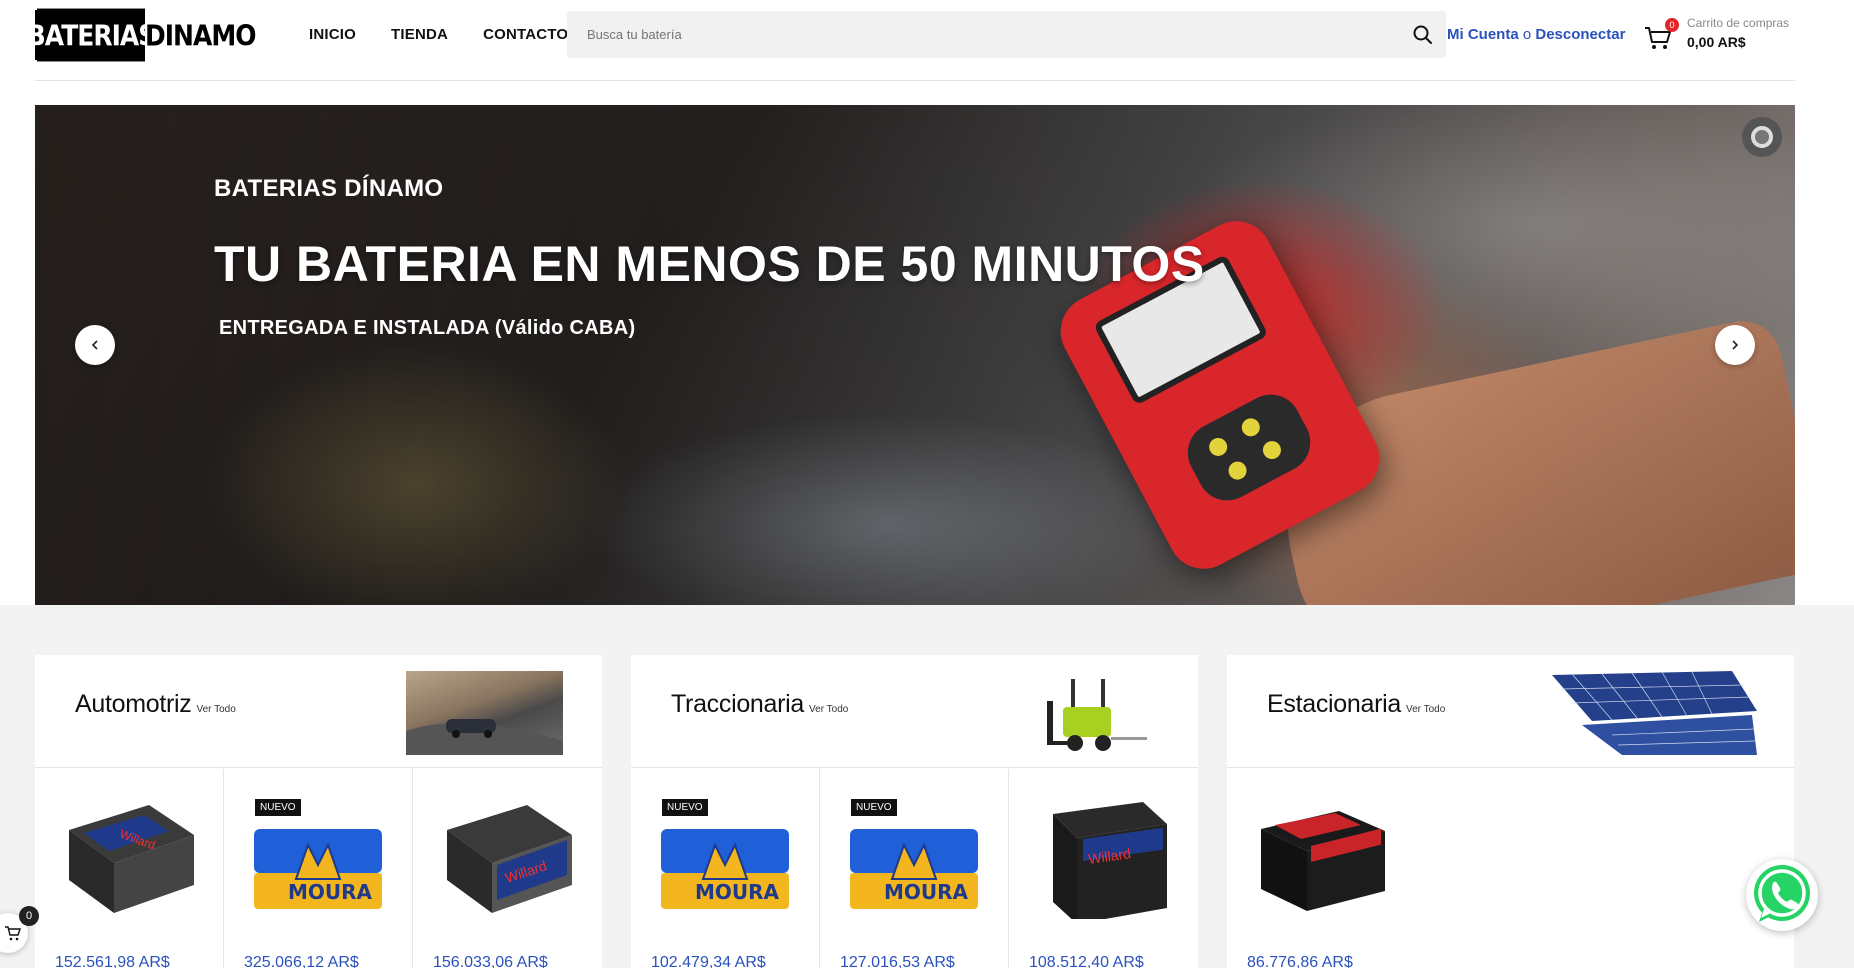  I want to click on product-card: Willard 156.033,06 AR$, so click(507, 868).